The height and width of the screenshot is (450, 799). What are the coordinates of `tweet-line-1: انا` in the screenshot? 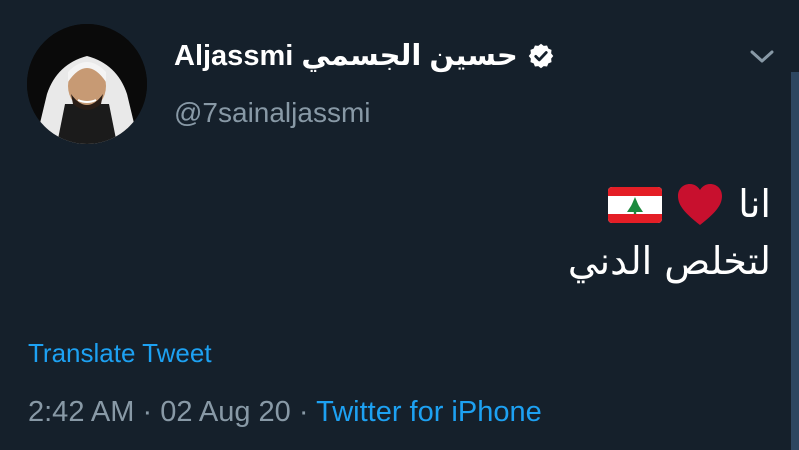 It's located at (669, 204).